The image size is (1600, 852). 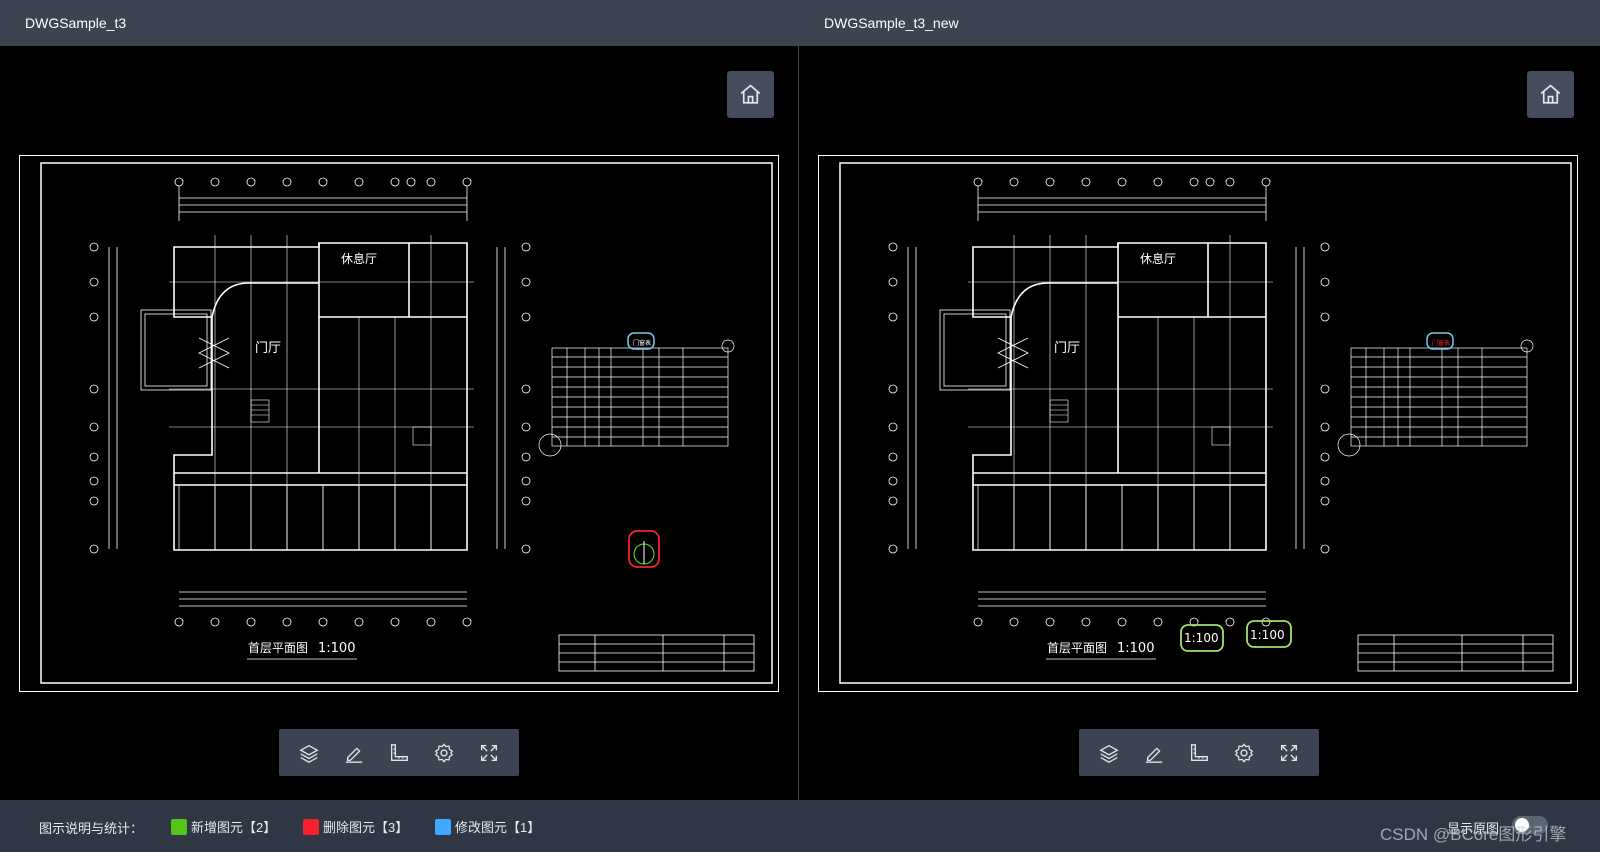 What do you see at coordinates (91, 828) in the screenshot?
I see `legend-title: 图示说明与统计：` at bounding box center [91, 828].